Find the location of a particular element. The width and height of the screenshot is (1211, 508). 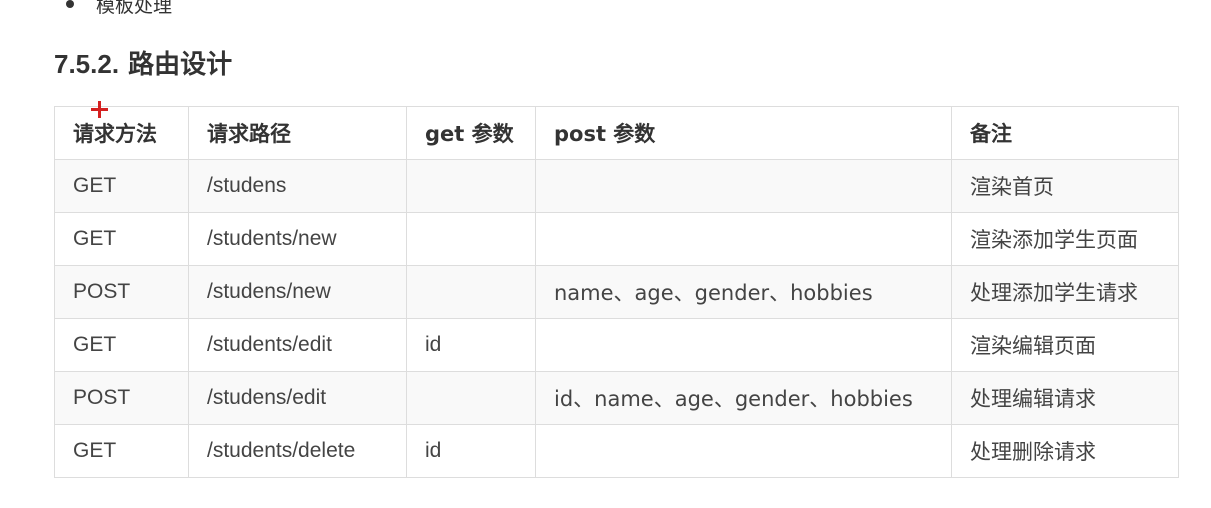

table-row: GET /students/edit id 渲染编辑页面 is located at coordinates (616, 345).